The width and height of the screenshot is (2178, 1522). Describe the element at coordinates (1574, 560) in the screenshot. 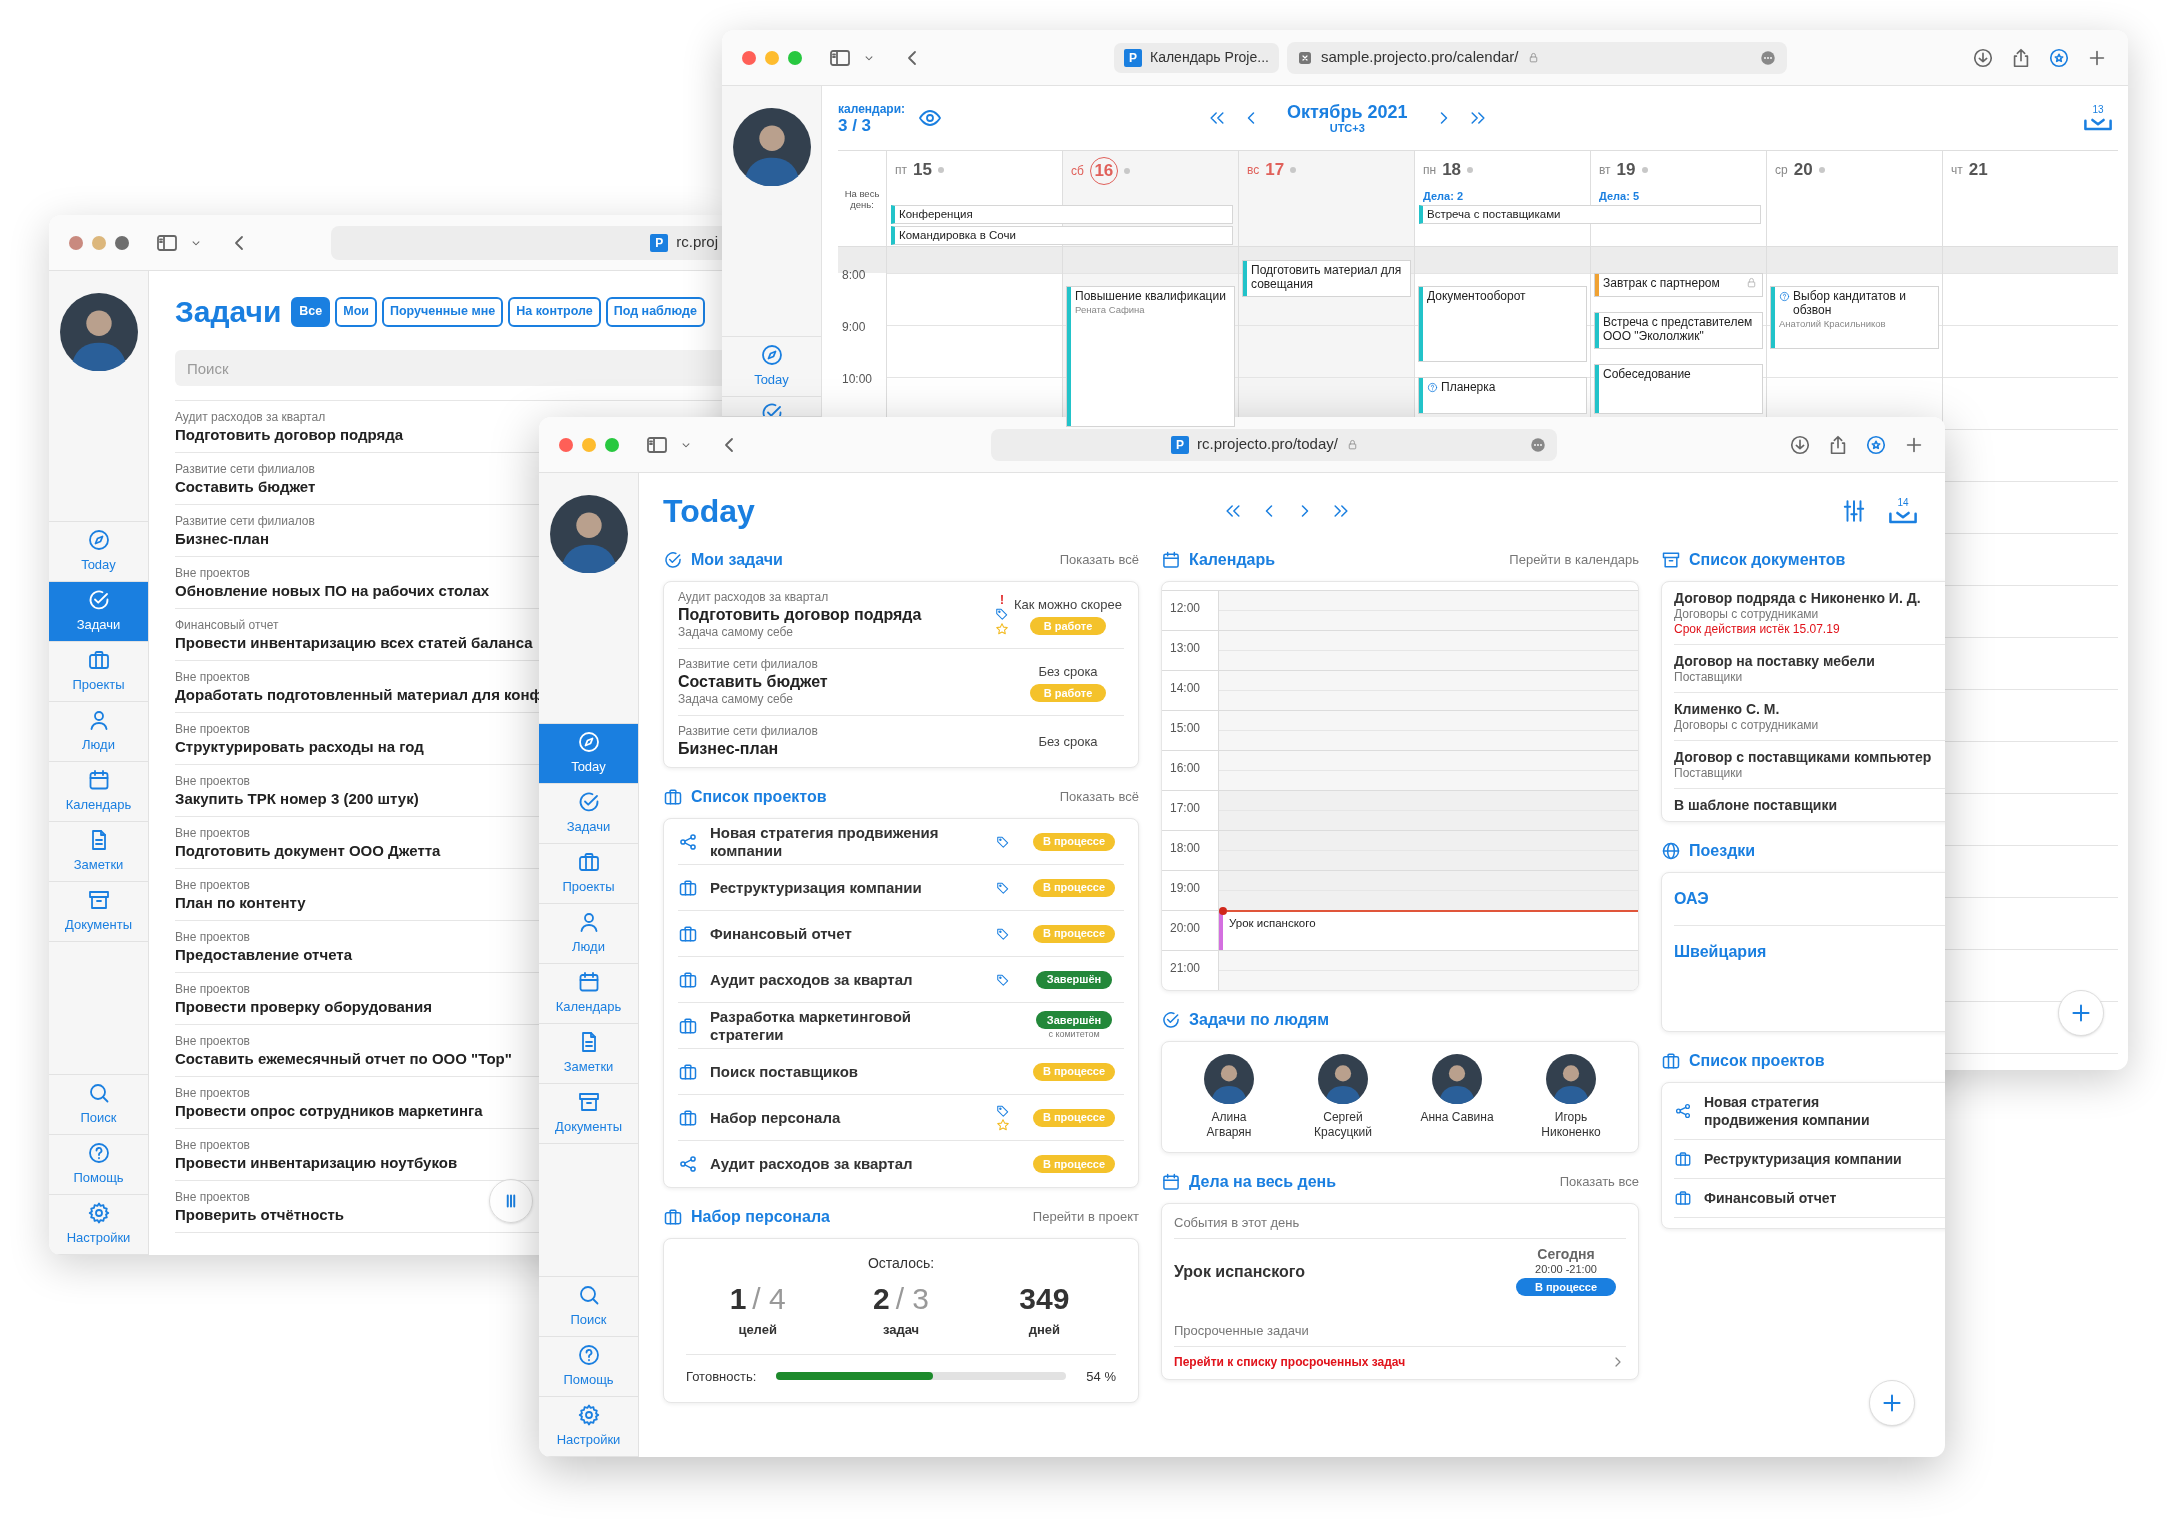

I see `section-link: Перейти в календарь` at that location.